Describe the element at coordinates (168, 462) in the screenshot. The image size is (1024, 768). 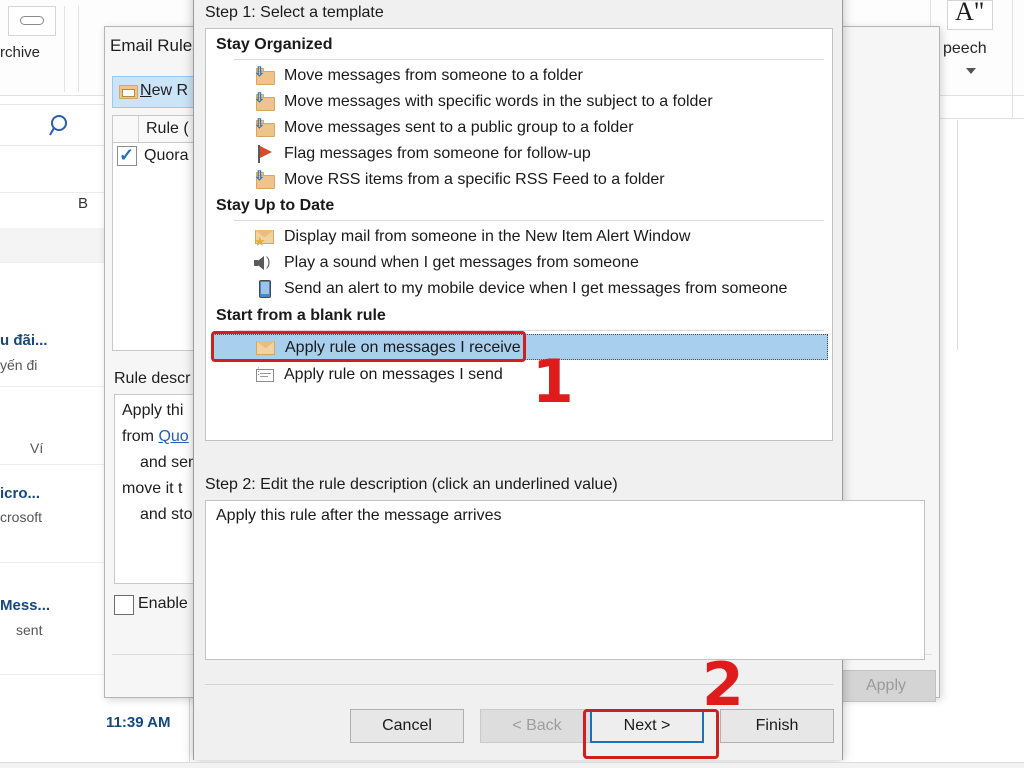
I see `rule-description-line: and sen` at that location.